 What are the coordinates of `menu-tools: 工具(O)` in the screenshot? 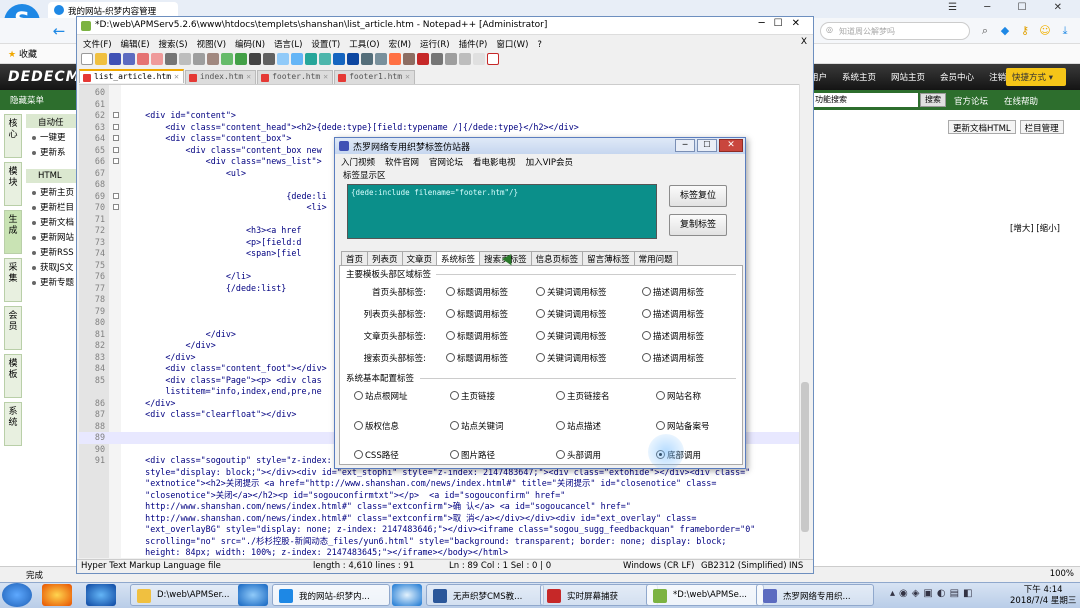 It's located at (364, 45).